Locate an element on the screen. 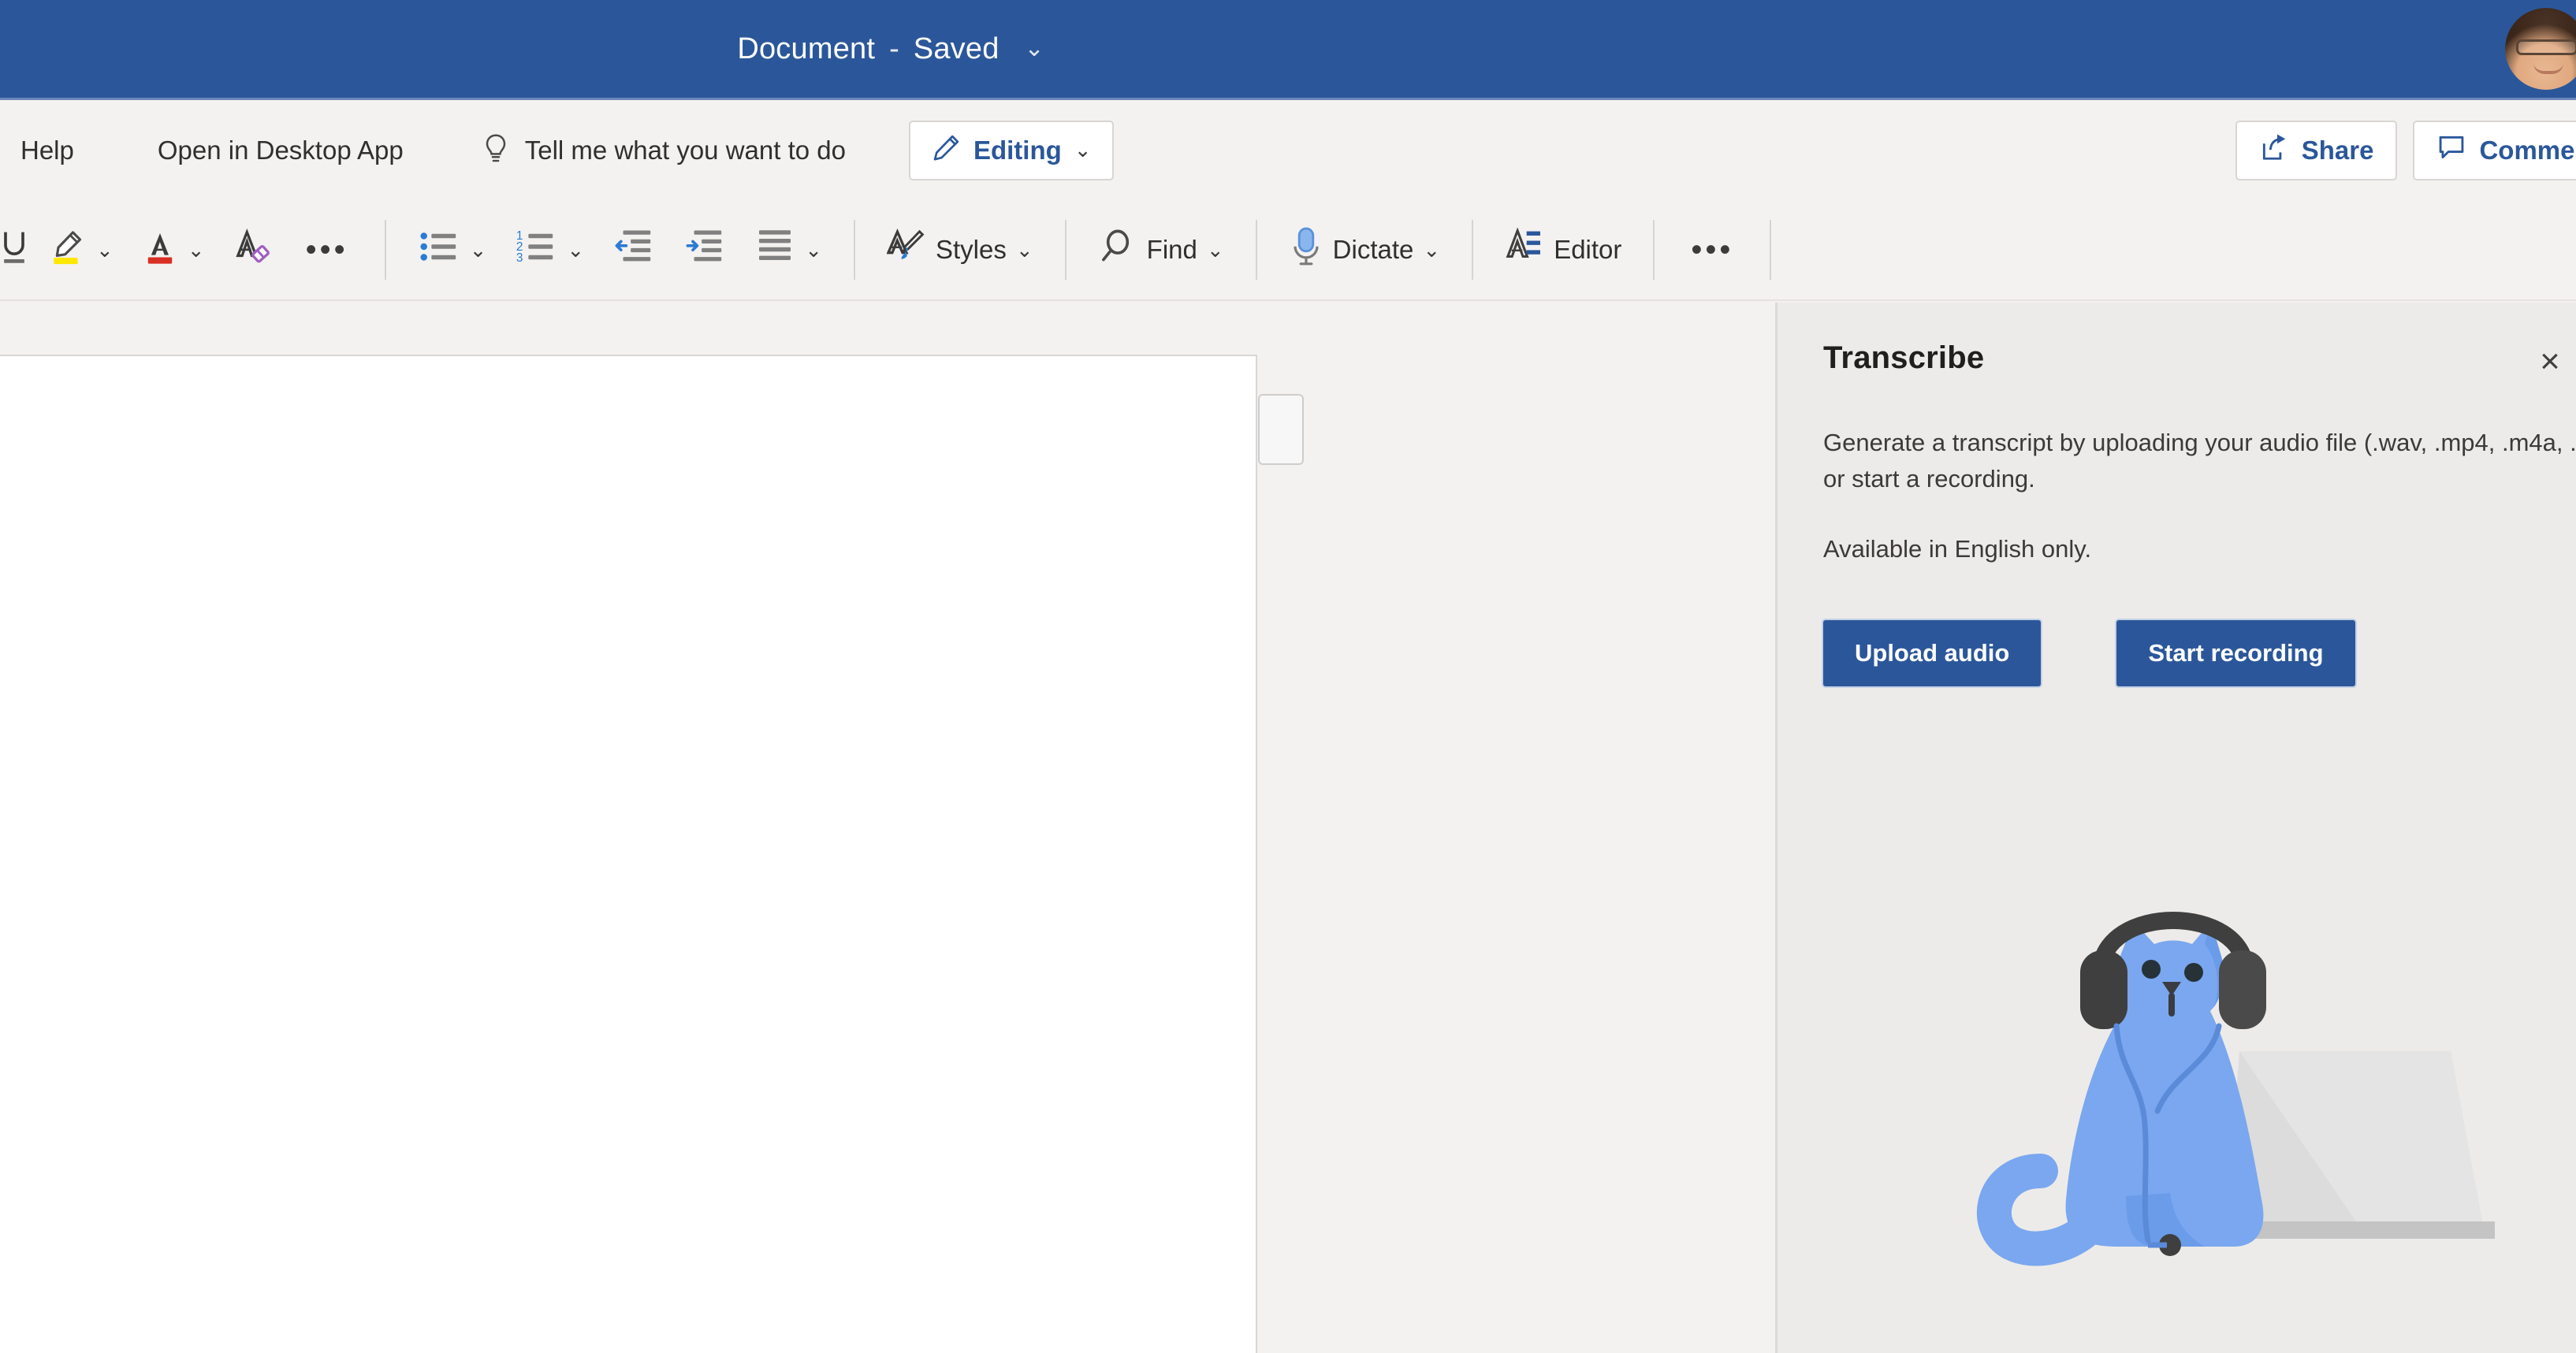 The image size is (2576, 1353). editing-mode-dropdown: Editing ⌄ is located at coordinates (1011, 150).